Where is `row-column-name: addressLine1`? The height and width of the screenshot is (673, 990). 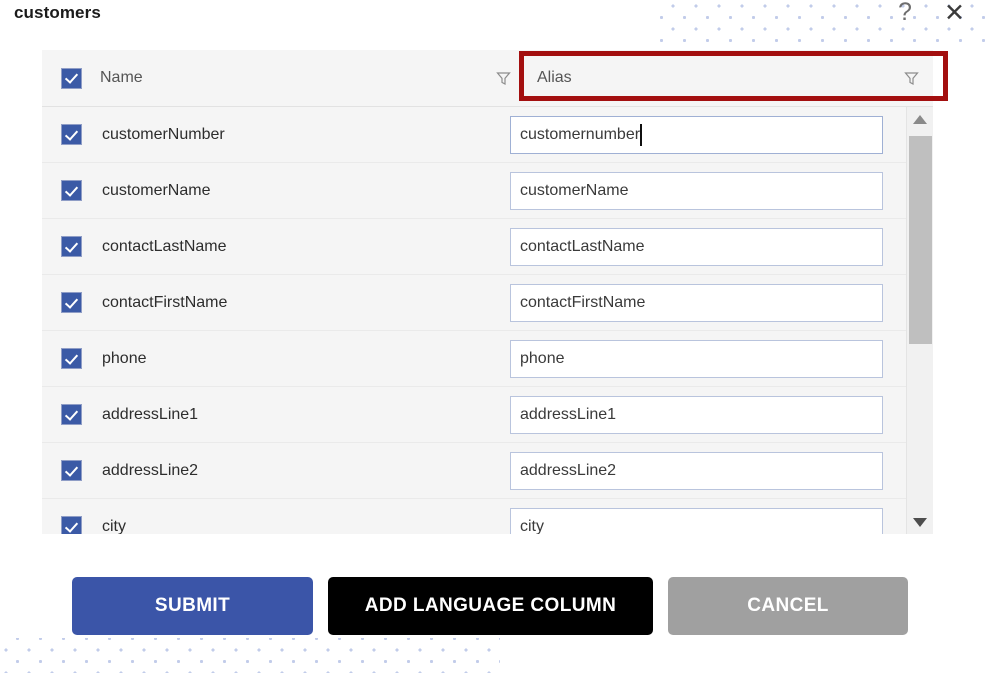 row-column-name: addressLine1 is located at coordinates (150, 414).